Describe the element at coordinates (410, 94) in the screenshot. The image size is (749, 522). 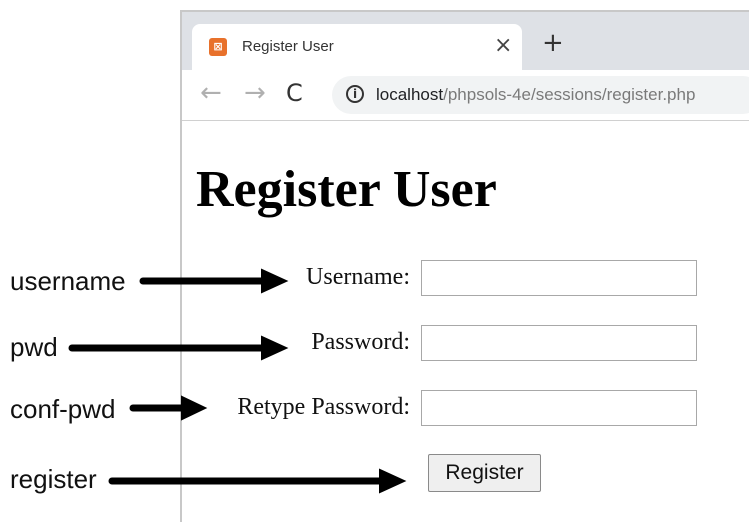
I see `url-host: localhost` at that location.